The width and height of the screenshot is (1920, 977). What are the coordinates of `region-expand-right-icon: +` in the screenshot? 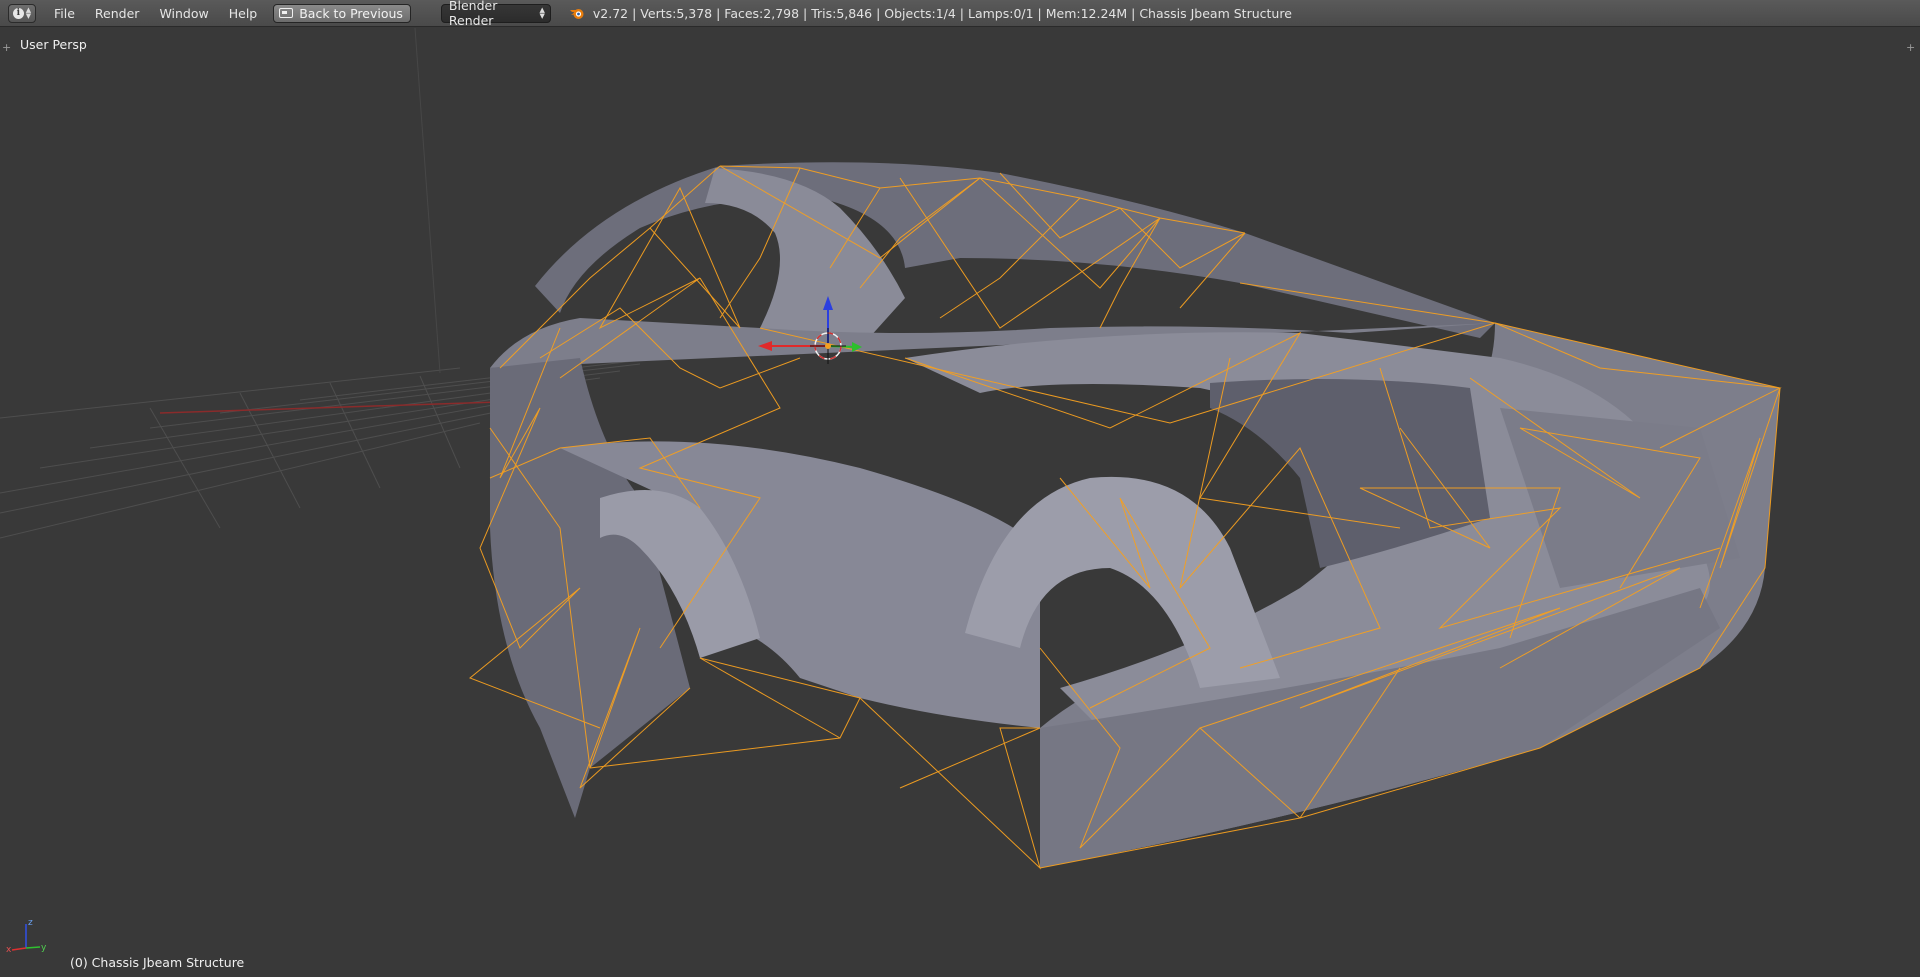 It's located at (1911, 47).